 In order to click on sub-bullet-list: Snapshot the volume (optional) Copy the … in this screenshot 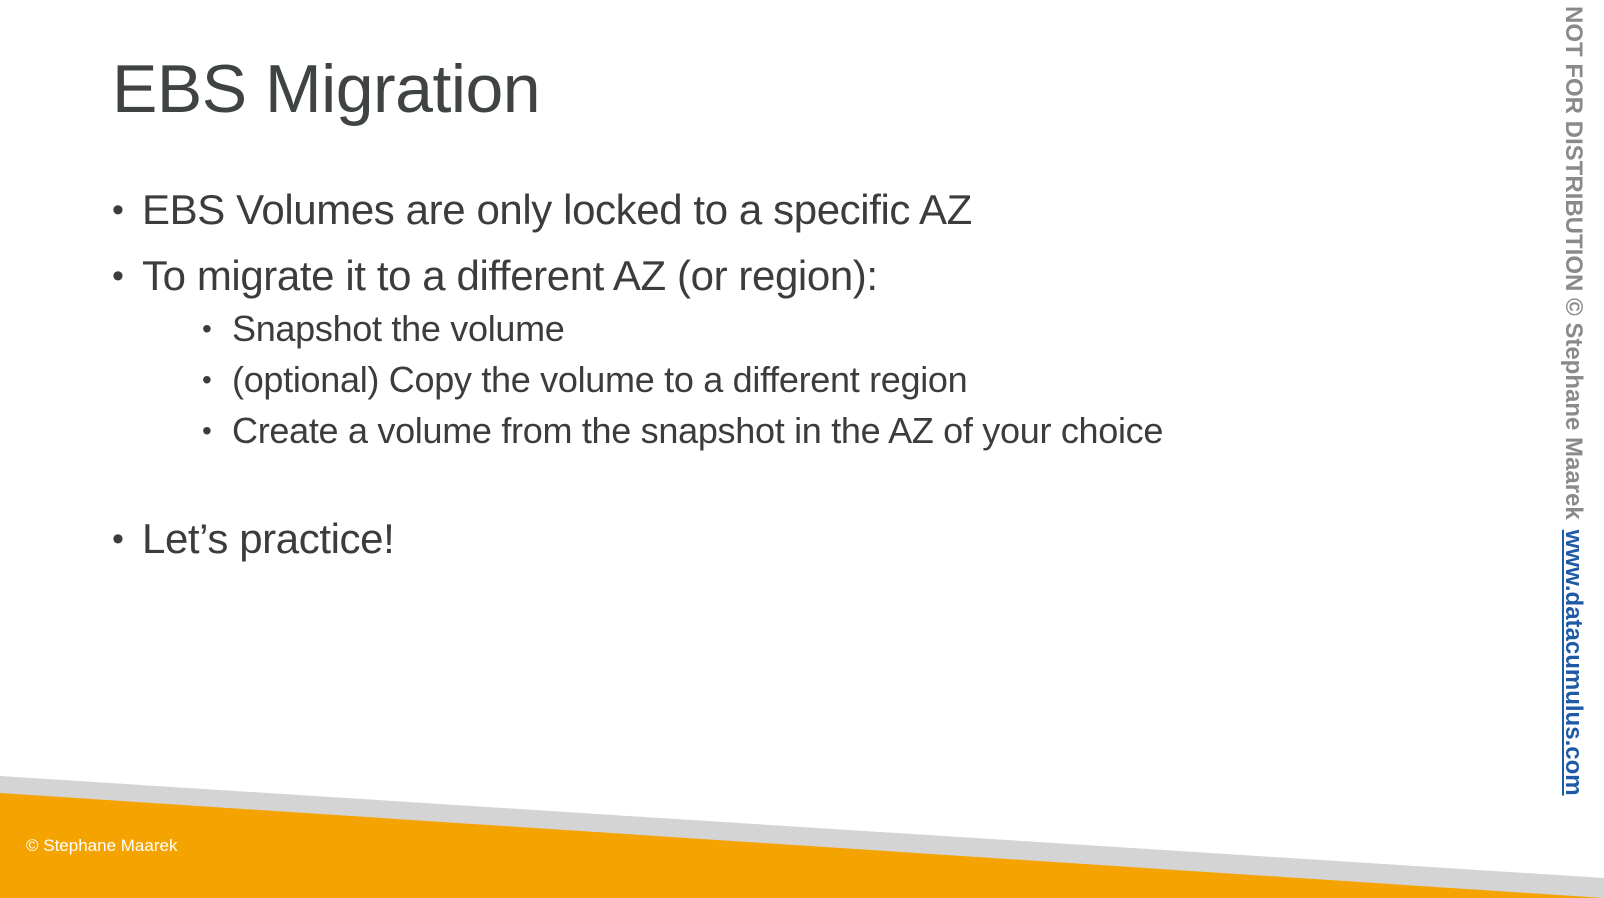, I will do `click(682, 379)`.